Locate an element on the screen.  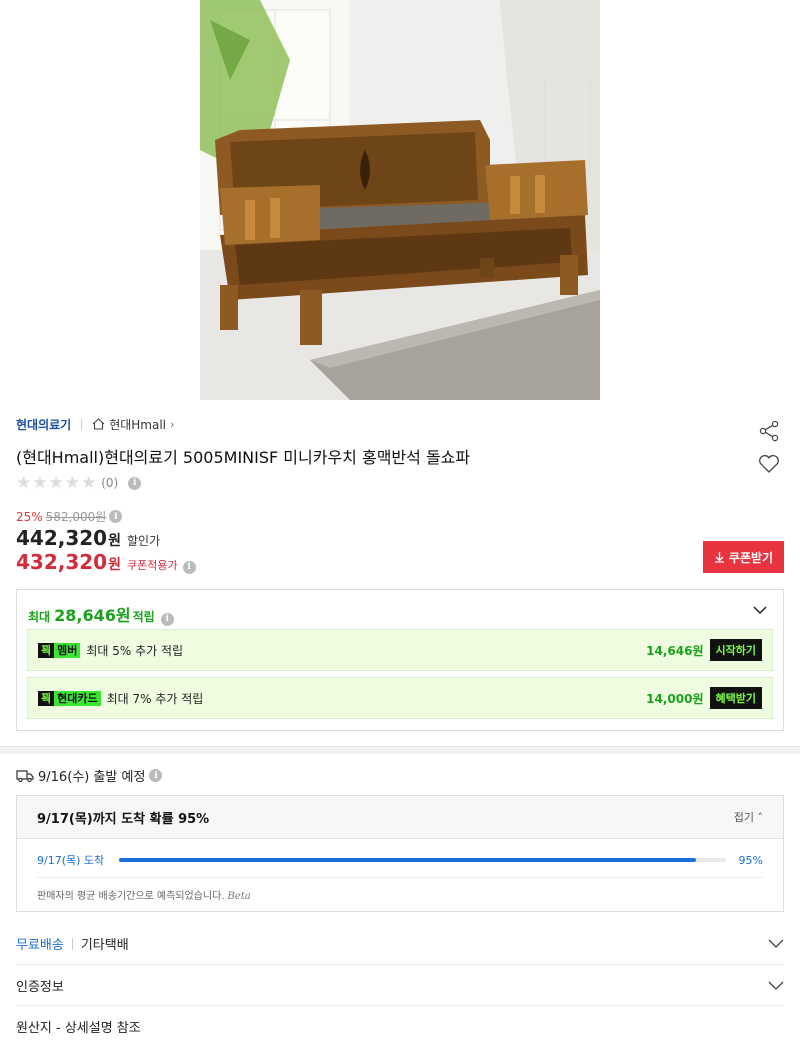
delivery-probability-row: 9/17(목) 도착 95% is located at coordinates (400, 860).